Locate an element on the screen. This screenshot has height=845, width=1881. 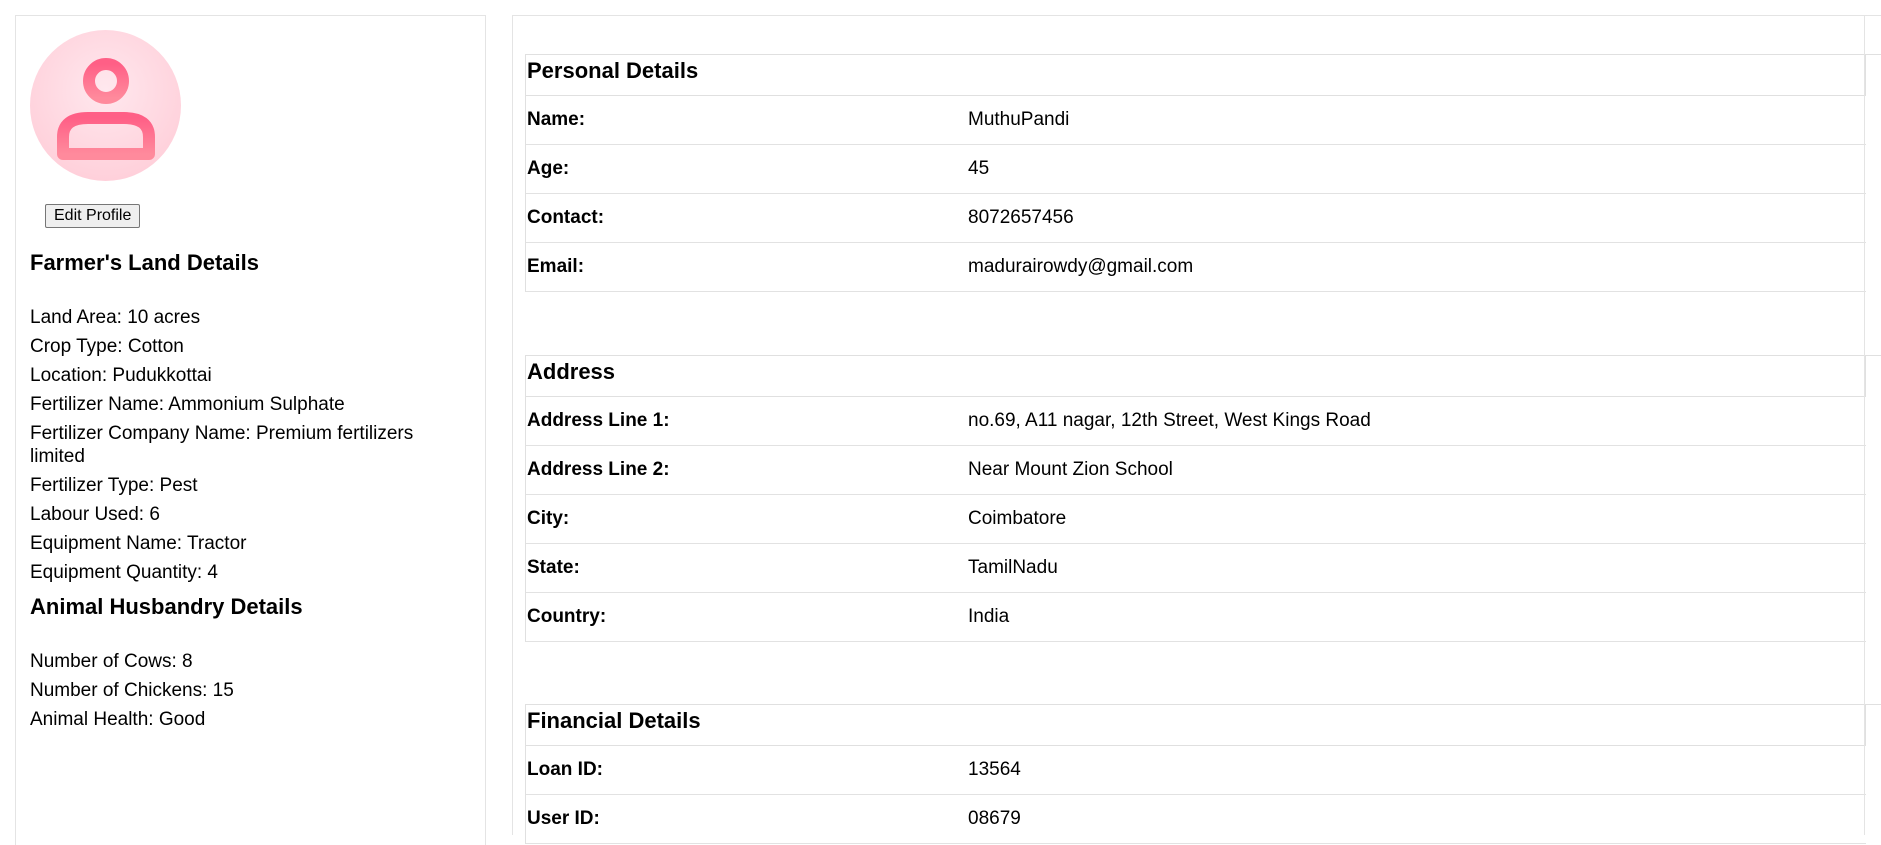
field-value: Coimbatore is located at coordinates (1017, 518).